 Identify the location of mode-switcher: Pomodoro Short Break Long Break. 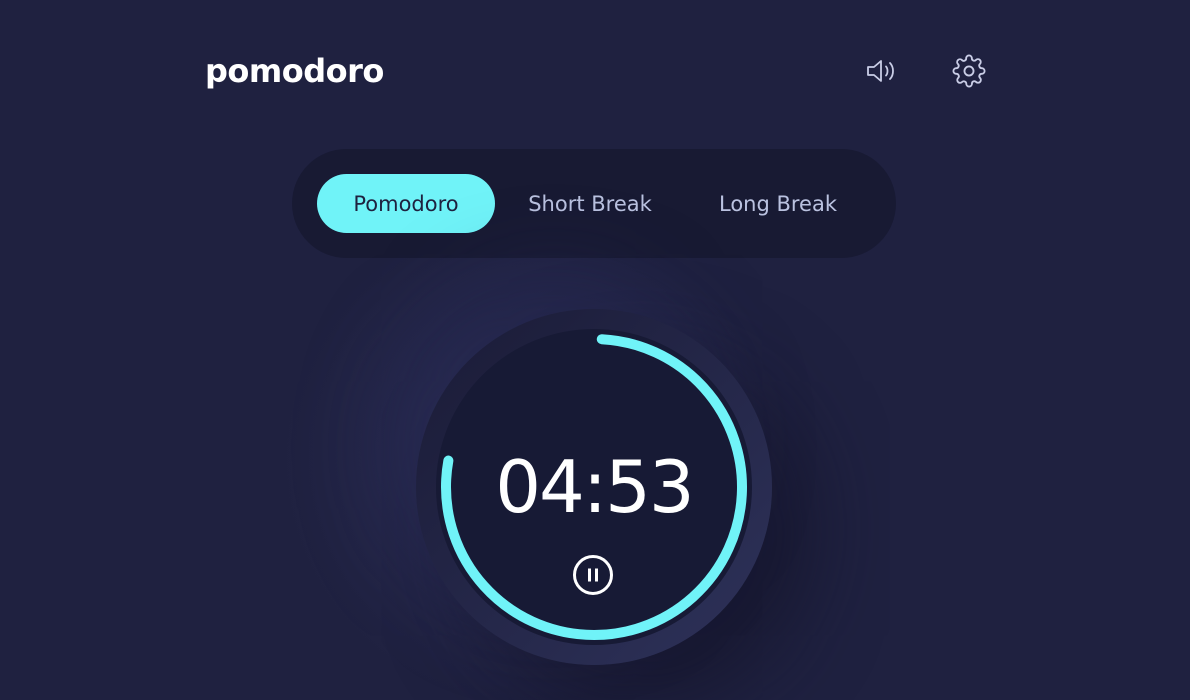
(594, 203).